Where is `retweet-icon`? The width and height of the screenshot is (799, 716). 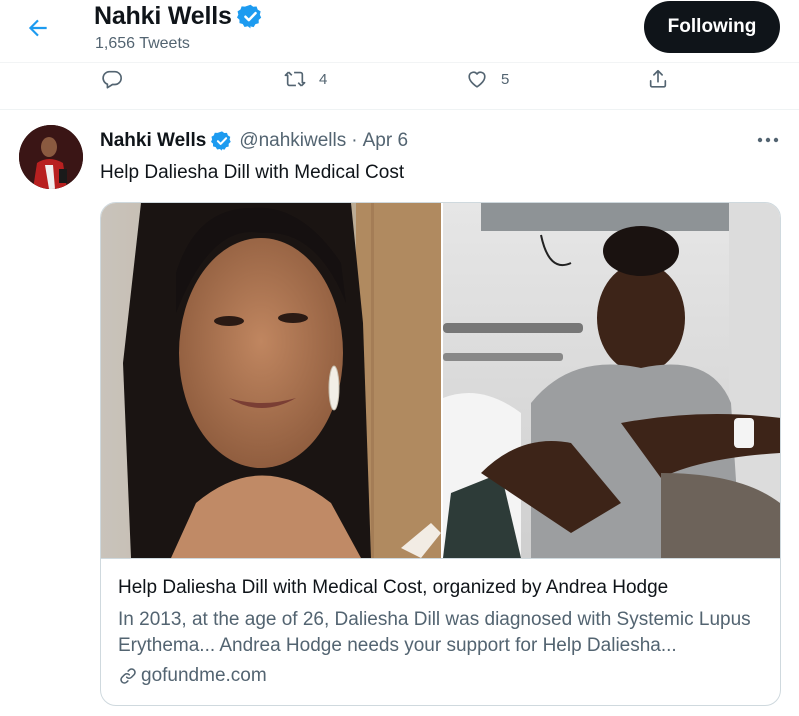
retweet-icon is located at coordinates (295, 79).